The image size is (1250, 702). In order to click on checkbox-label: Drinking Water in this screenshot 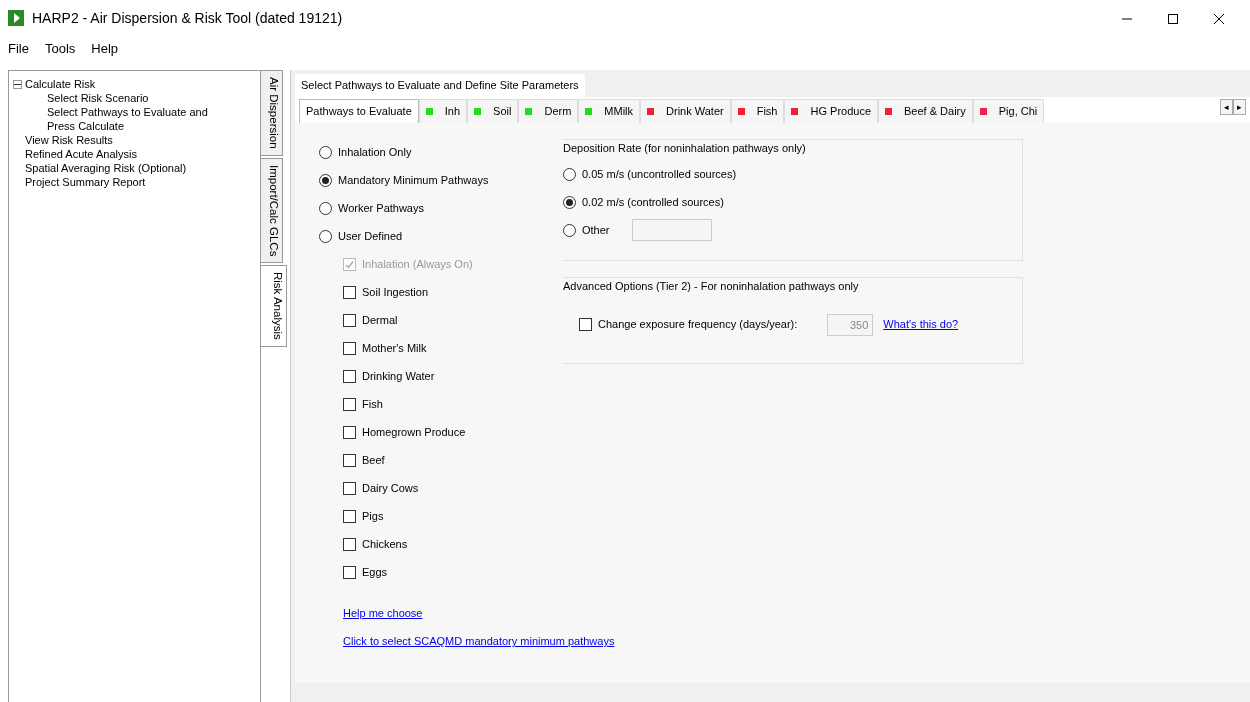, I will do `click(398, 377)`.